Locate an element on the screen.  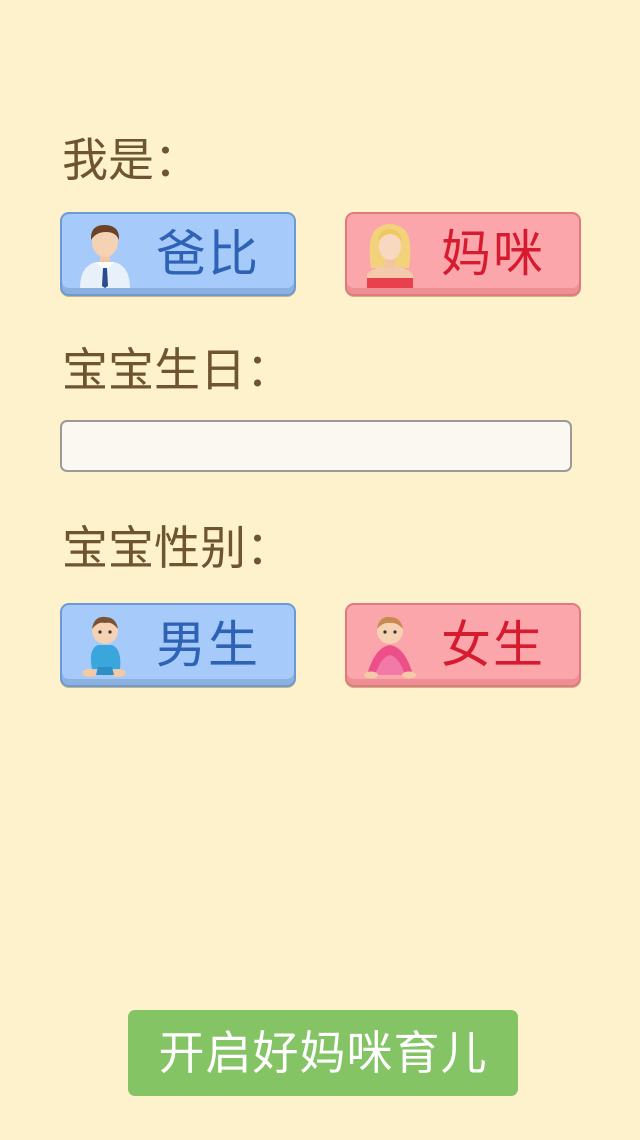
dad-button: 爸比 is located at coordinates (178, 254).